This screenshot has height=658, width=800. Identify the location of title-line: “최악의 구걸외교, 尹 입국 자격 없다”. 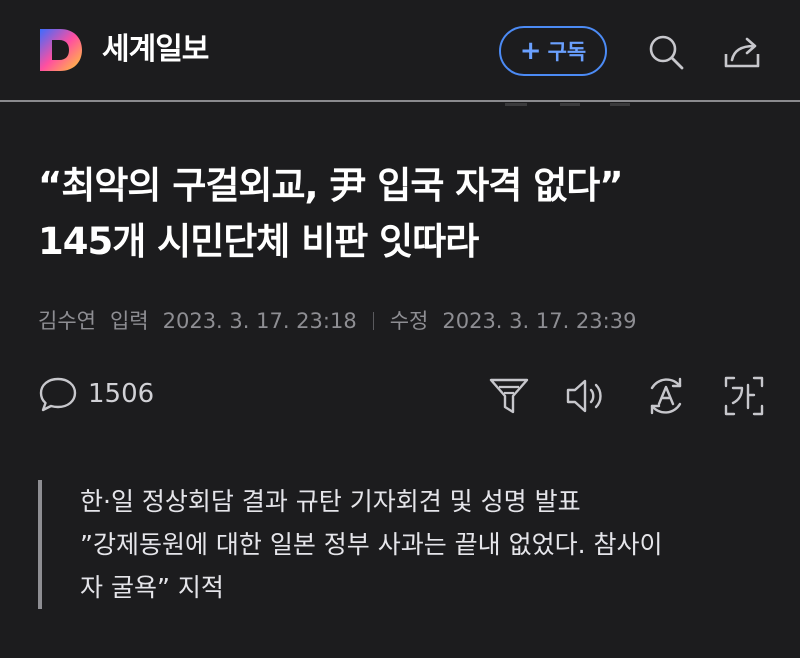
(331, 185).